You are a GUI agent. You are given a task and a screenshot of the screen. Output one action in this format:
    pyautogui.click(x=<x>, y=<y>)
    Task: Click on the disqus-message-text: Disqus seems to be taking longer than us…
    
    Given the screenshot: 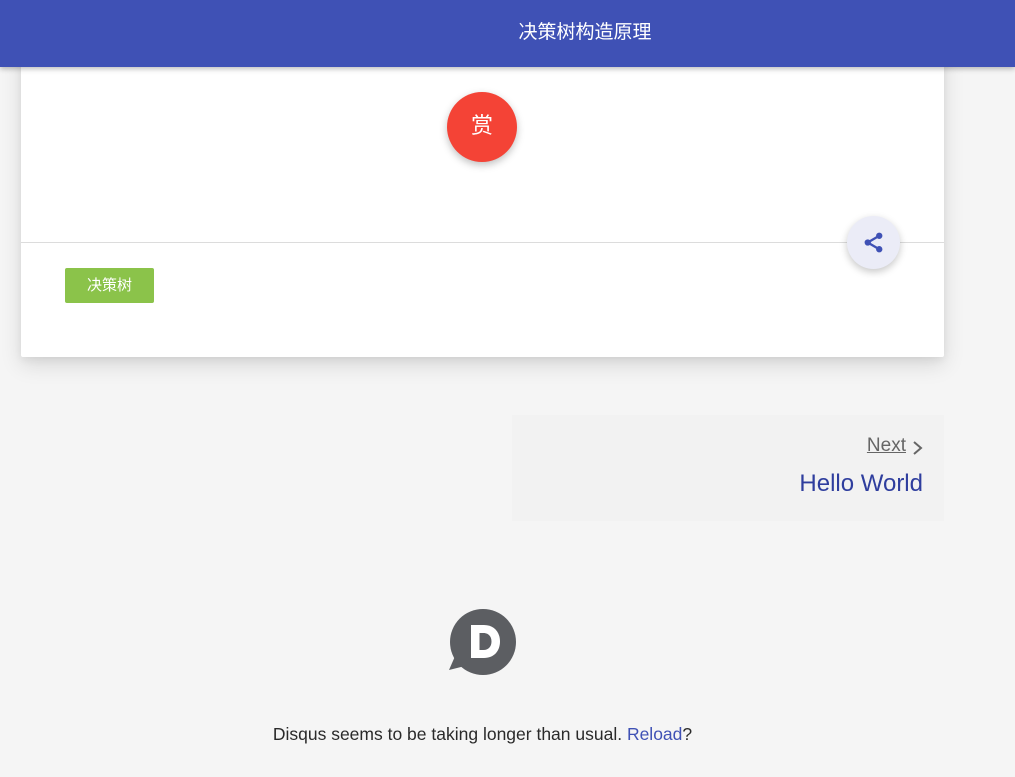 What is the action you would take?
    pyautogui.click(x=449, y=733)
    